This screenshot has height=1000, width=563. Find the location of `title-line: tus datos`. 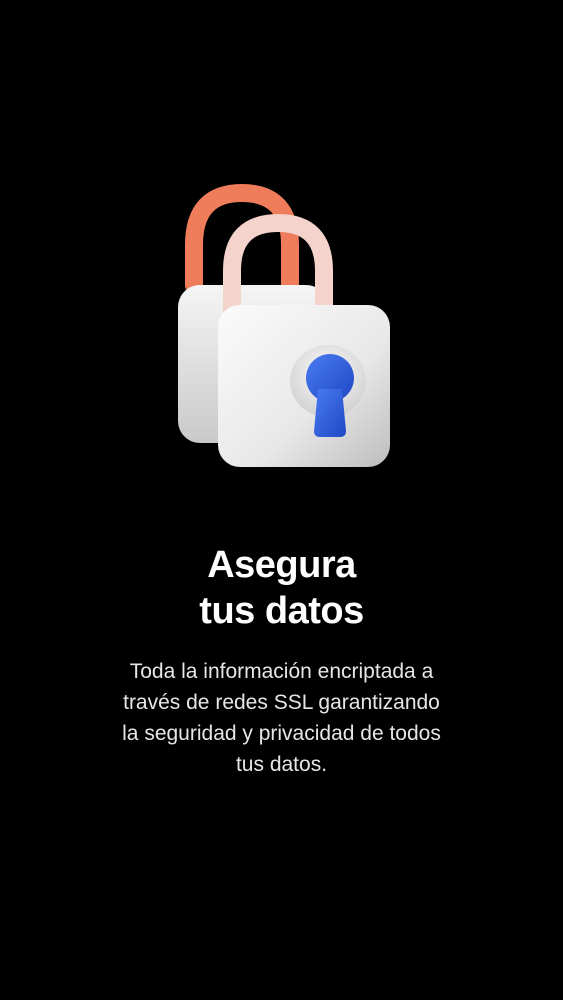

title-line: tus datos is located at coordinates (281, 611).